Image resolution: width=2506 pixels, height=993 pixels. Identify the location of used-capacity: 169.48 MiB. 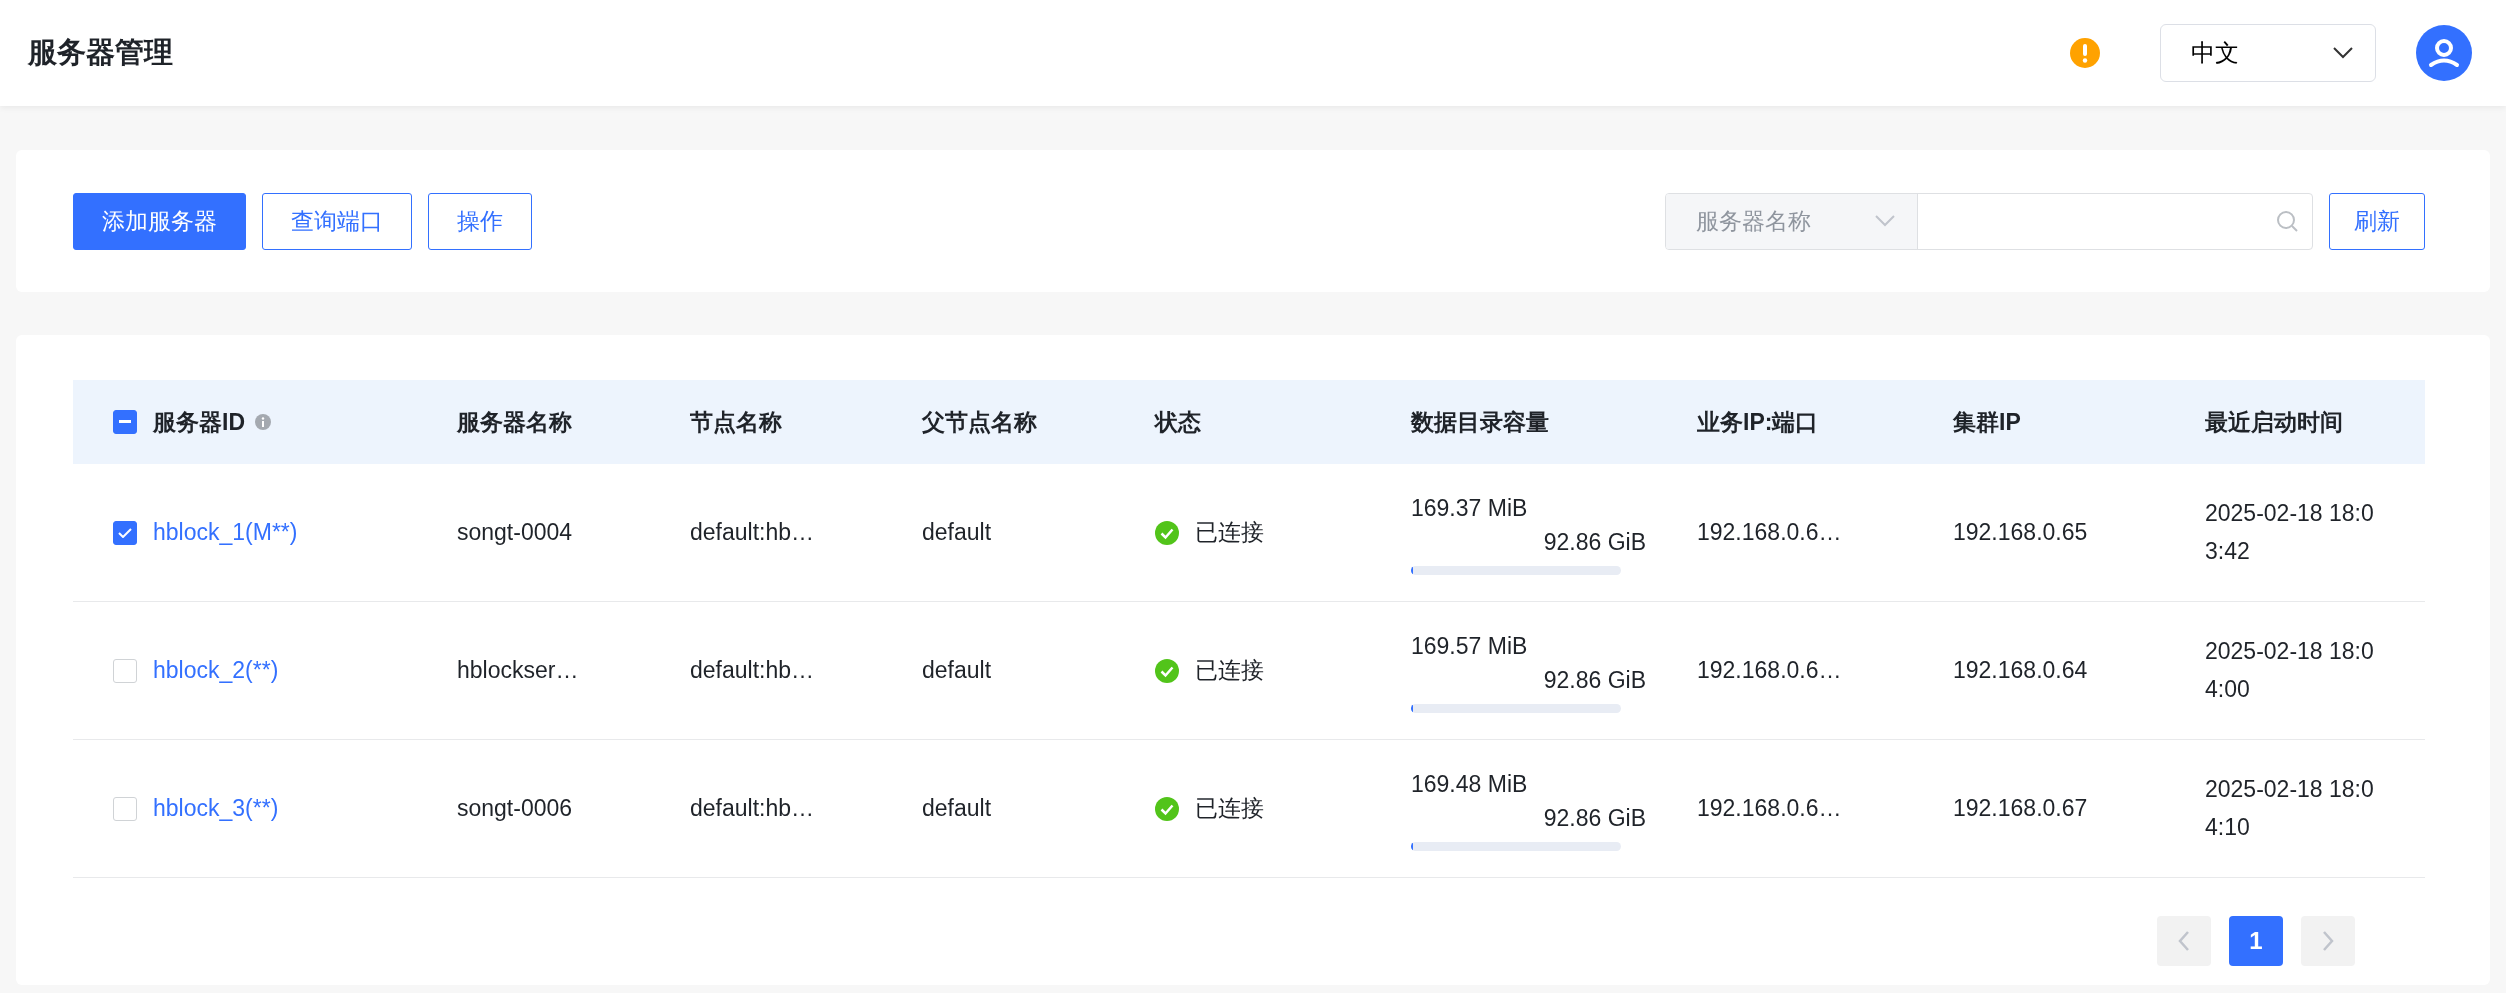
(1469, 784).